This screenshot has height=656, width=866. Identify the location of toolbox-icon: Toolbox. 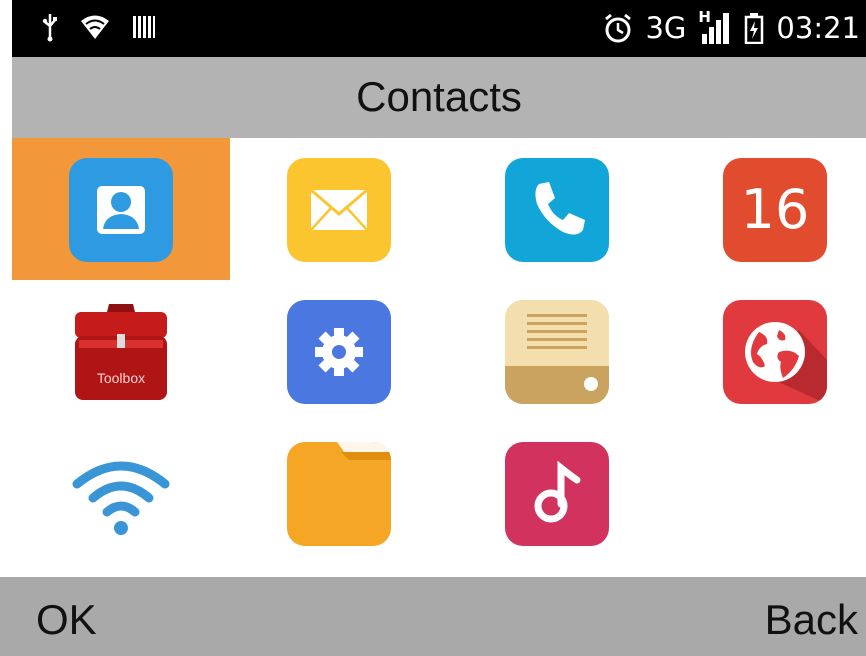
(121, 352).